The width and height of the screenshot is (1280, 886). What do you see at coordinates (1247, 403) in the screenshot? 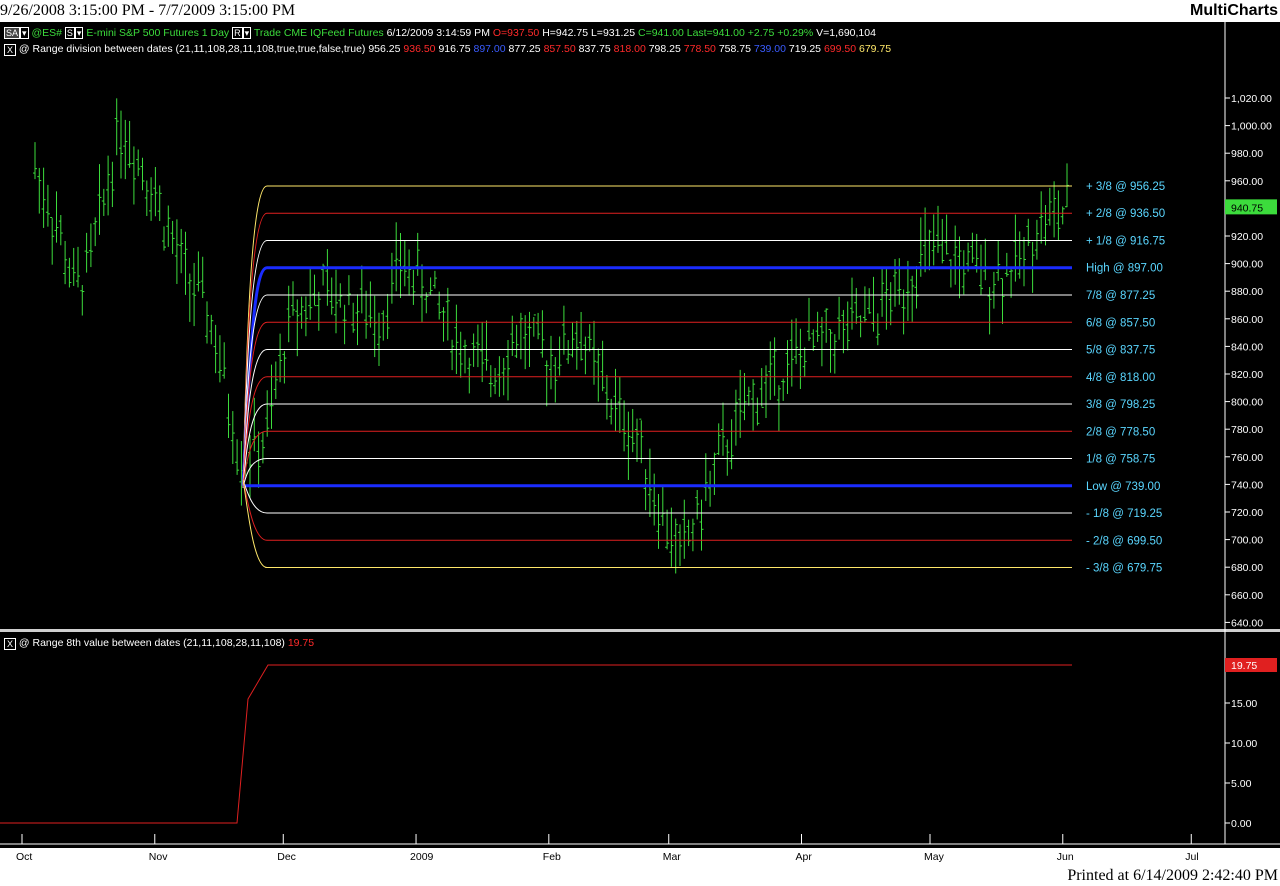
I see `price-axis-label: 800.00` at bounding box center [1247, 403].